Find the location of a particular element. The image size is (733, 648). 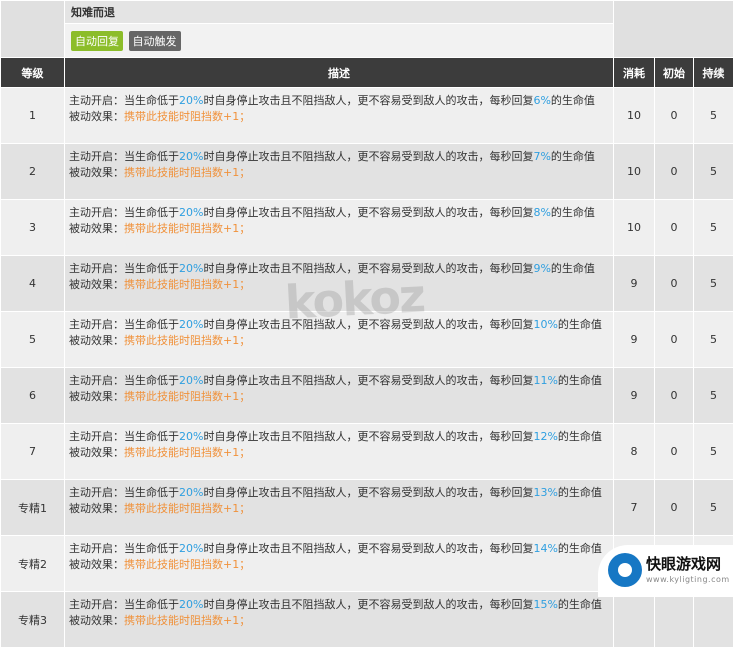

level-cell: 4 is located at coordinates (33, 284).